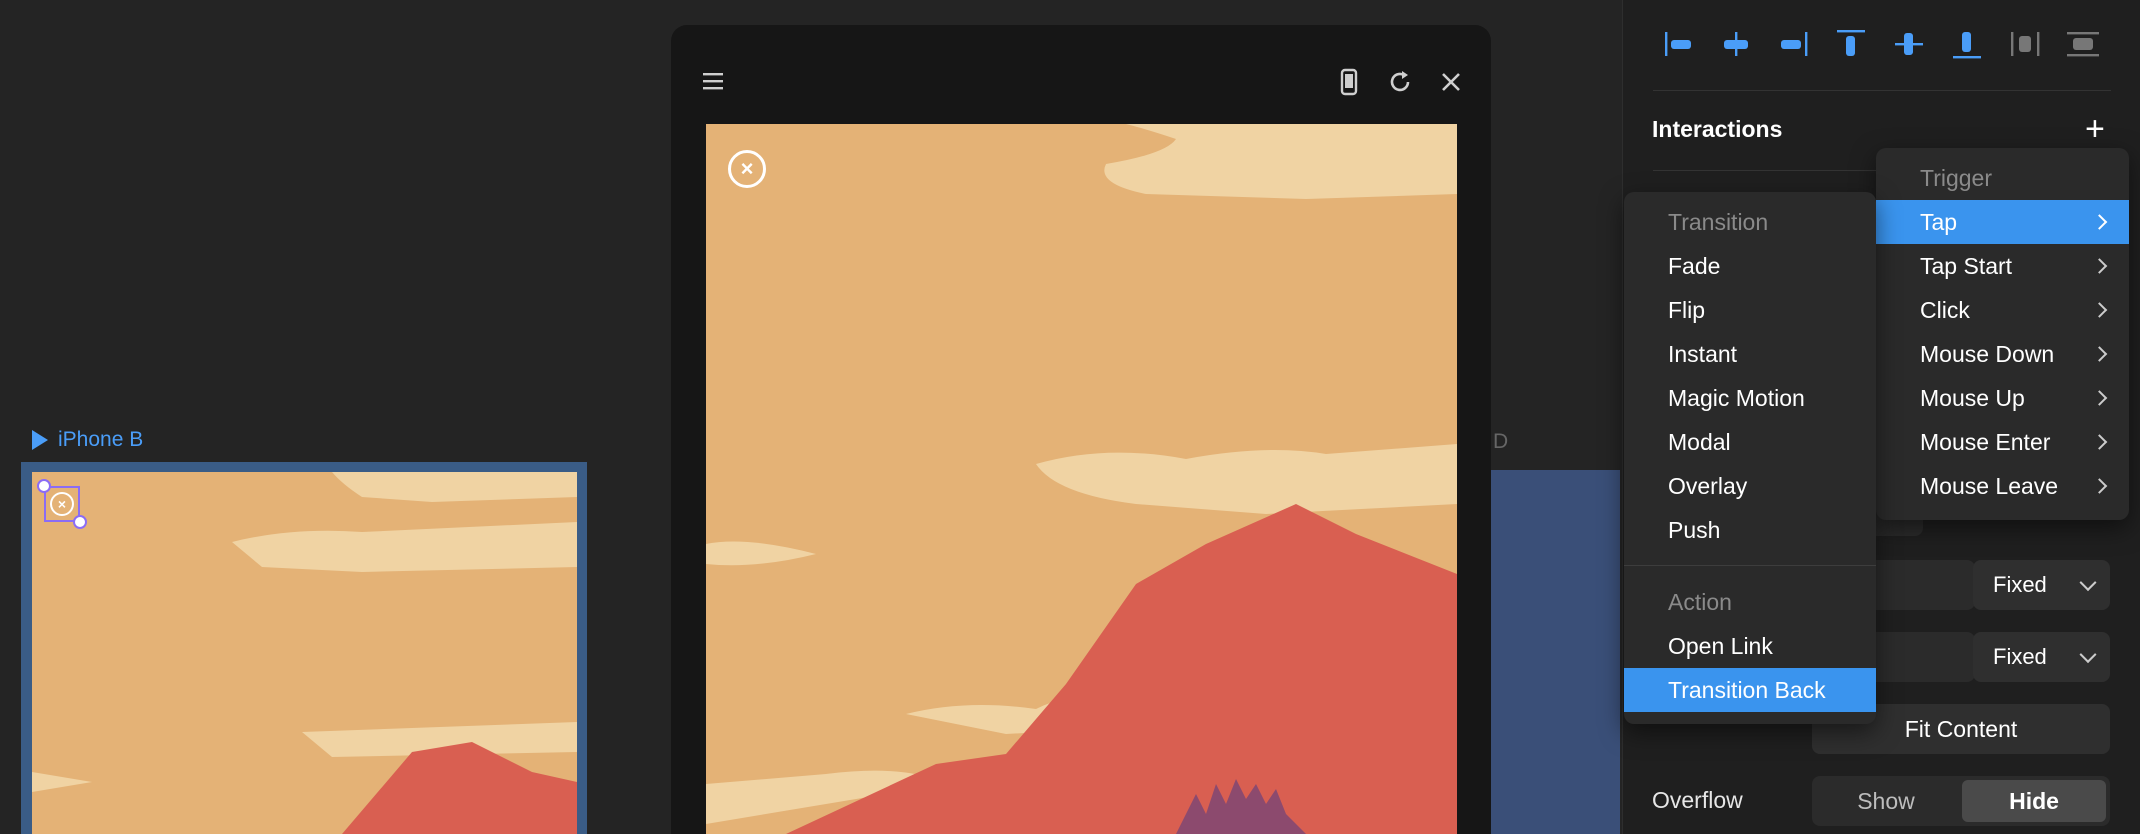  I want to click on align-top-icon, so click(1851, 44).